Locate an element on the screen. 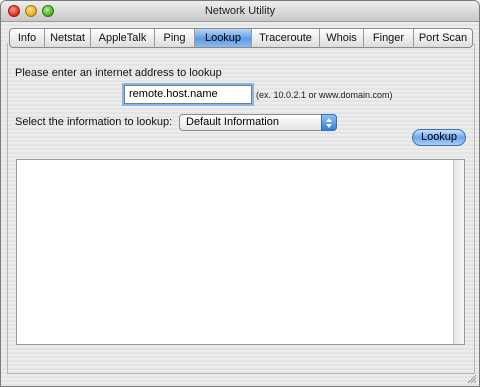 Image resolution: width=480 pixels, height=387 pixels. tab-port-scan: Port Scan is located at coordinates (443, 38).